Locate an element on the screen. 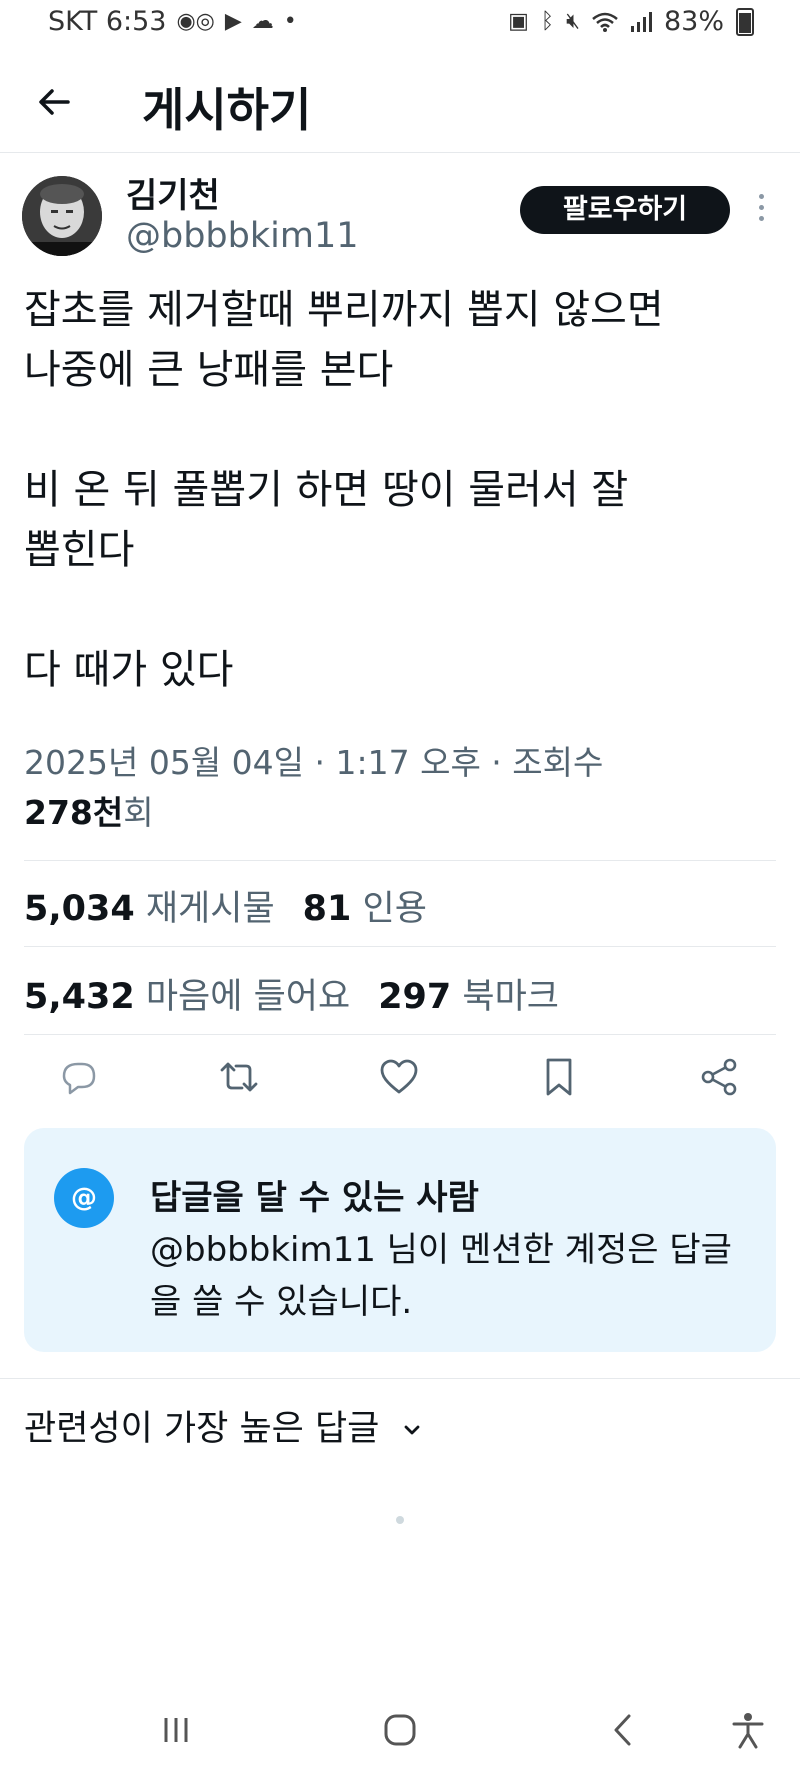 This screenshot has width=800, height=1778. battery-percent: 83% is located at coordinates (693, 21).